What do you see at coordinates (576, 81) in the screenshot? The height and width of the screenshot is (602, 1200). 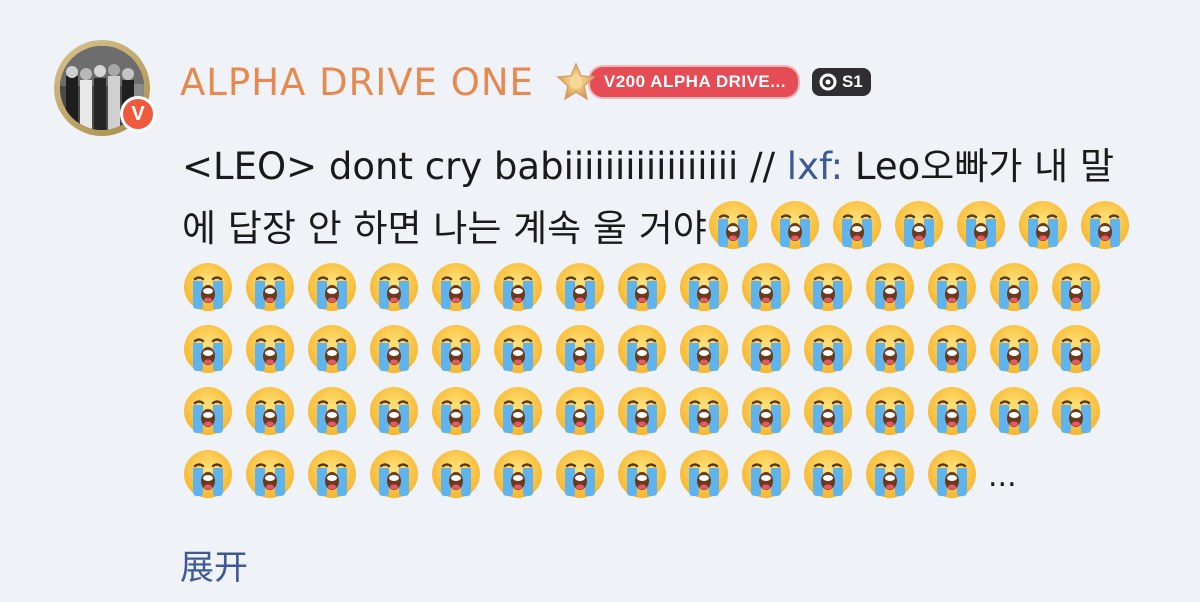 I see `star-icon` at bounding box center [576, 81].